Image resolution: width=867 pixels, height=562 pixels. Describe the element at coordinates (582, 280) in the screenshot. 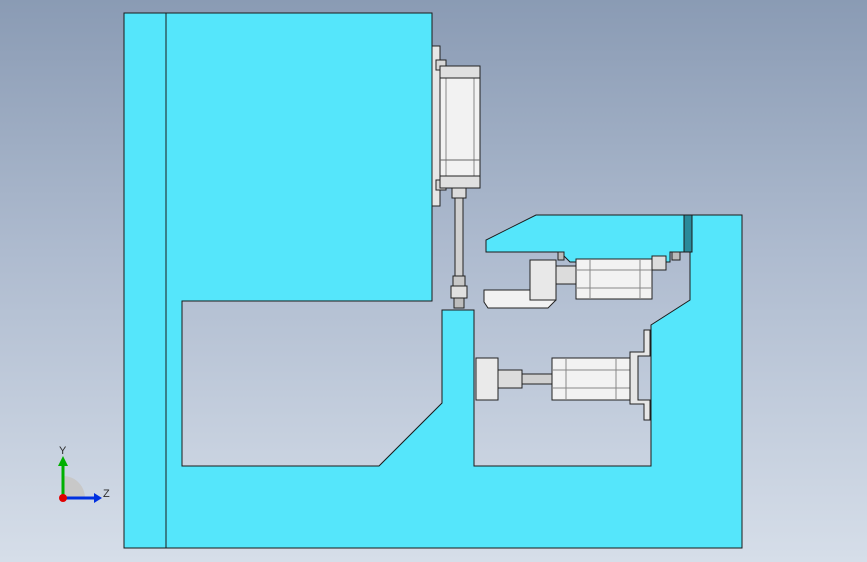

I see `upper-horizontal-cylinder` at that location.